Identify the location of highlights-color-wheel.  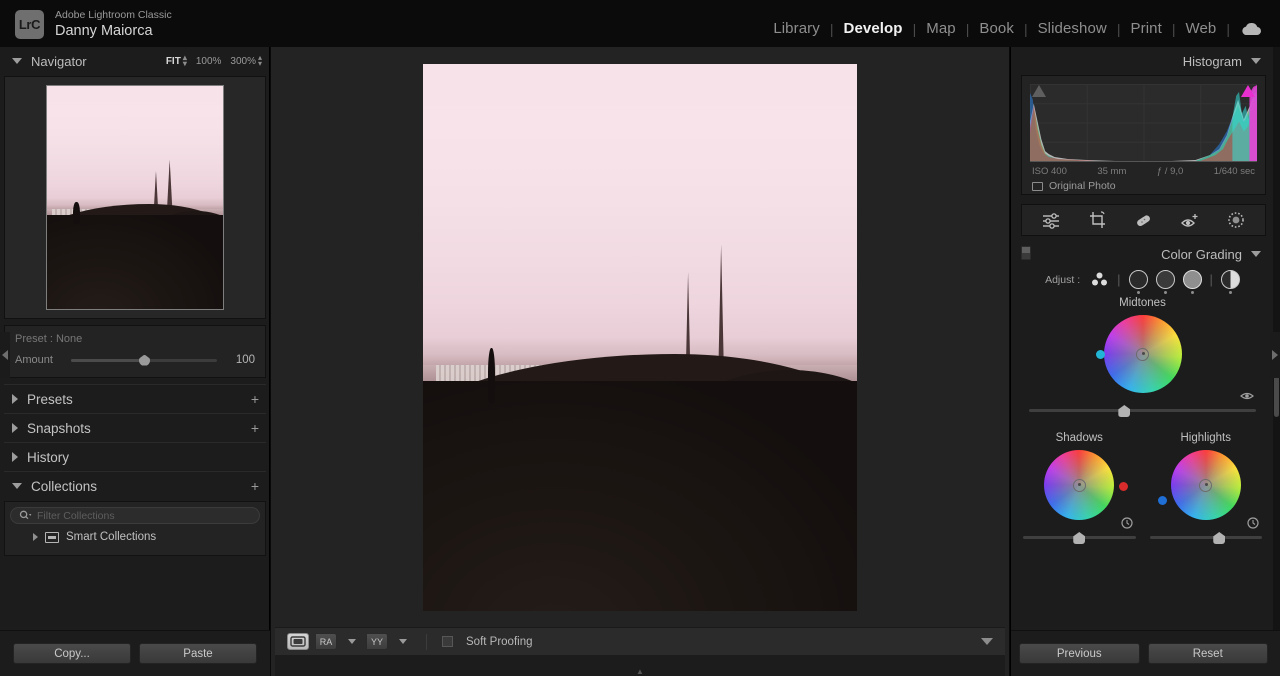
(1199, 485).